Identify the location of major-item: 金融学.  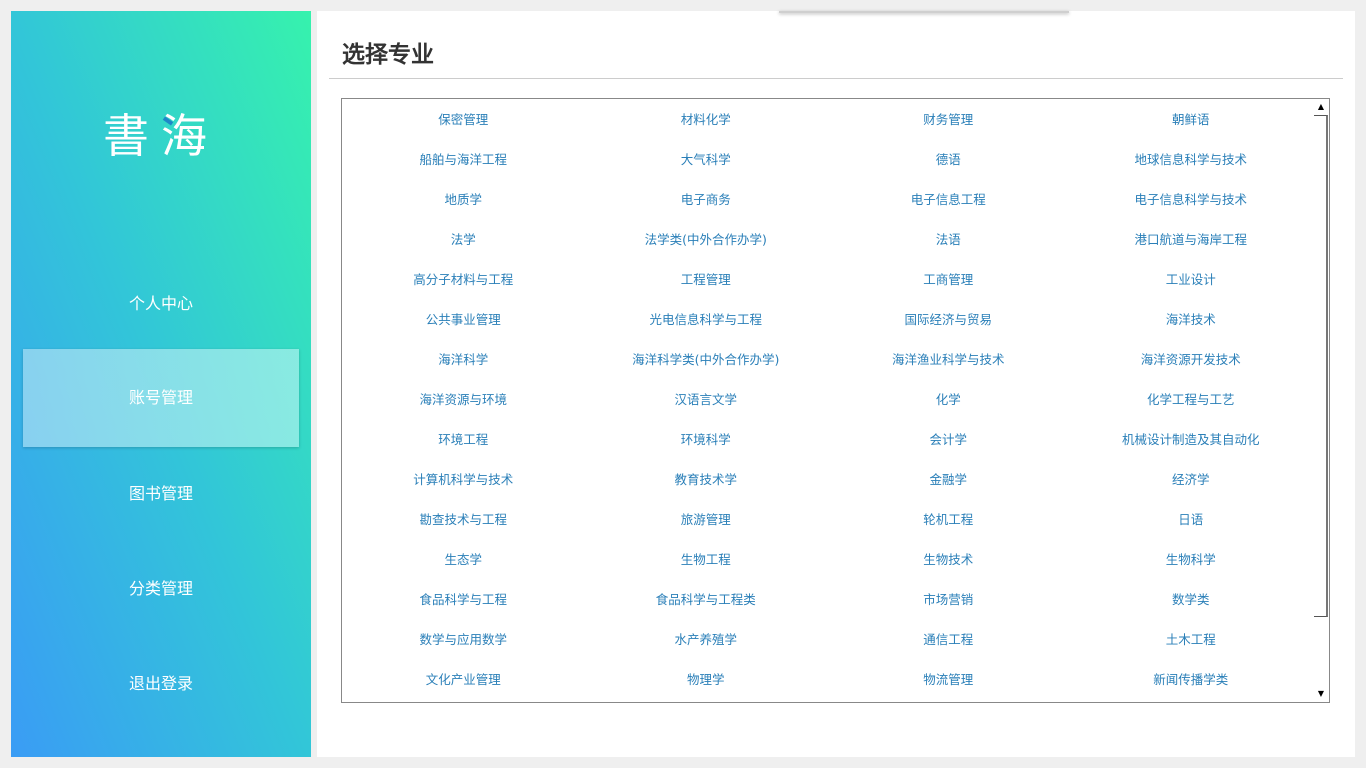
(948, 480).